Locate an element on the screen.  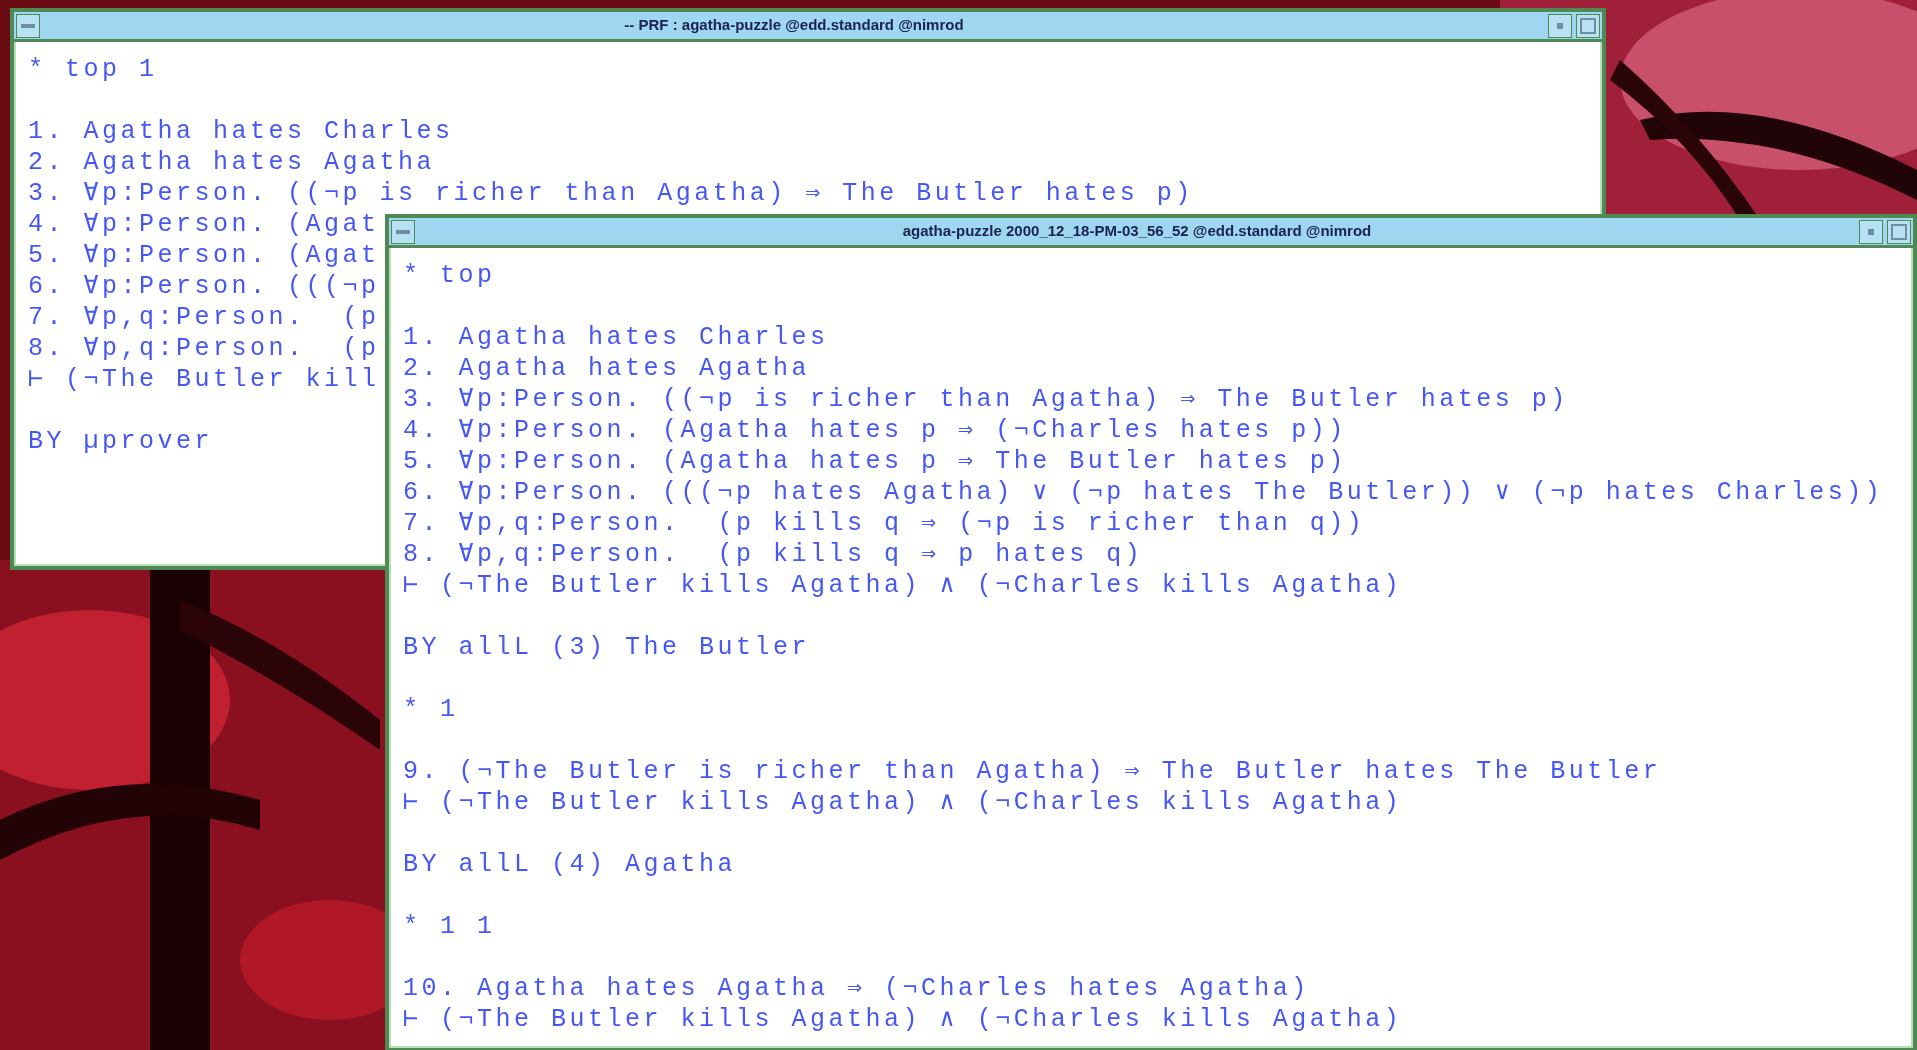
proof-line: 7. ∀p,q:Person. (p is located at coordinates (204, 317).